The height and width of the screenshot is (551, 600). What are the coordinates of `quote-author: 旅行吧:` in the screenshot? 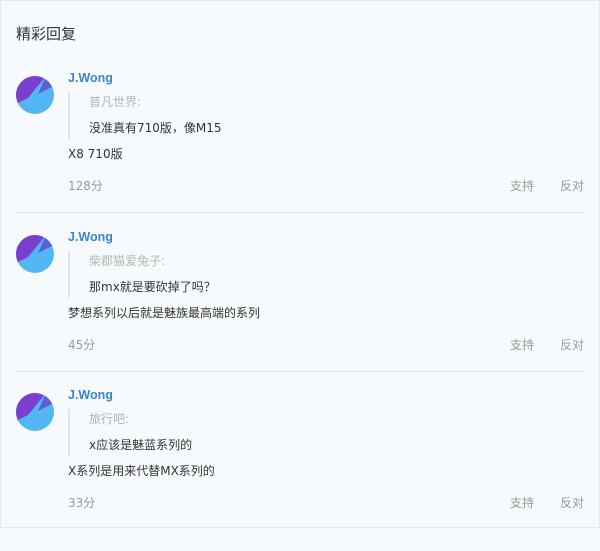 It's located at (109, 419).